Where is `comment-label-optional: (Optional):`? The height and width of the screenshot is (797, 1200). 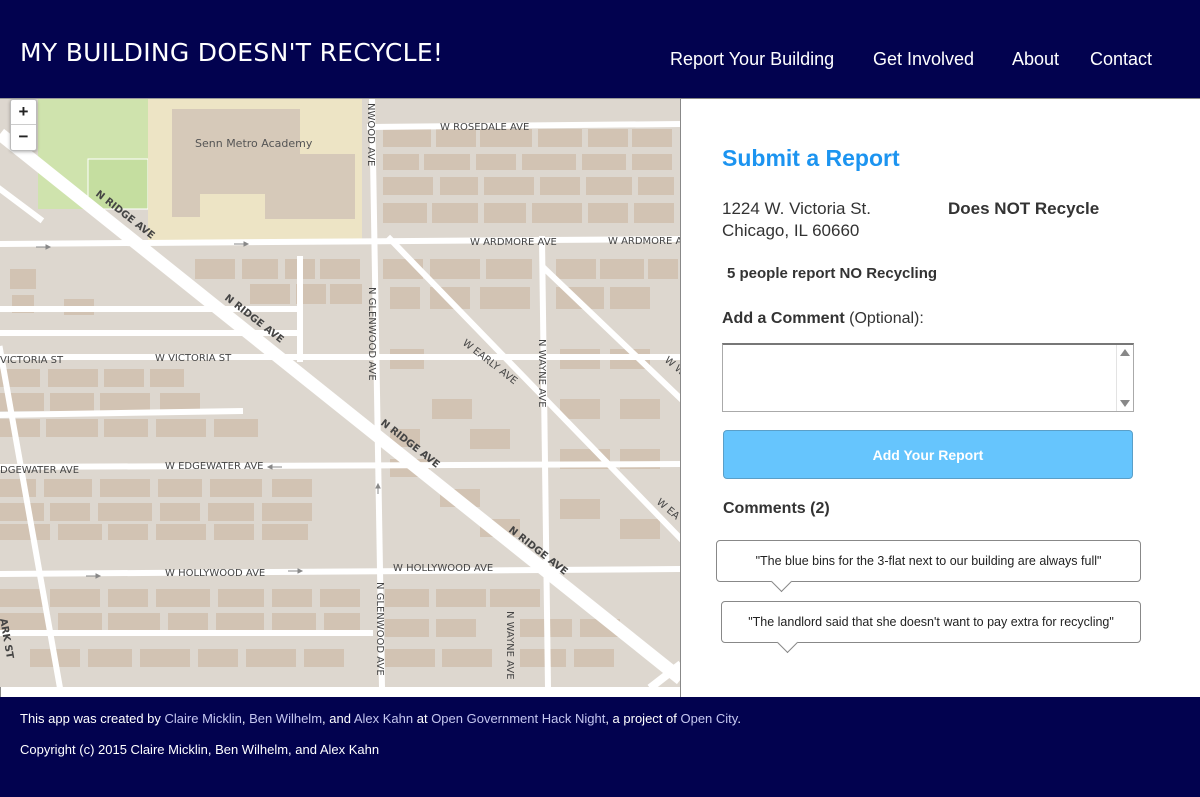 comment-label-optional: (Optional): is located at coordinates (884, 318).